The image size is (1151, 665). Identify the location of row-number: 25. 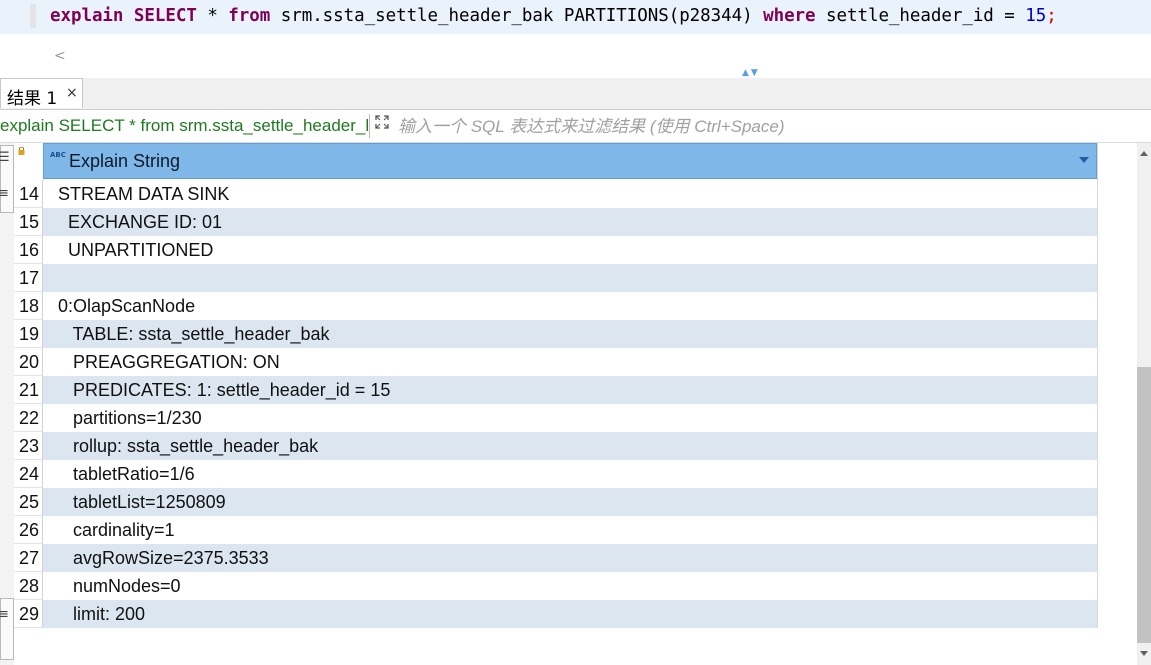
(28, 502).